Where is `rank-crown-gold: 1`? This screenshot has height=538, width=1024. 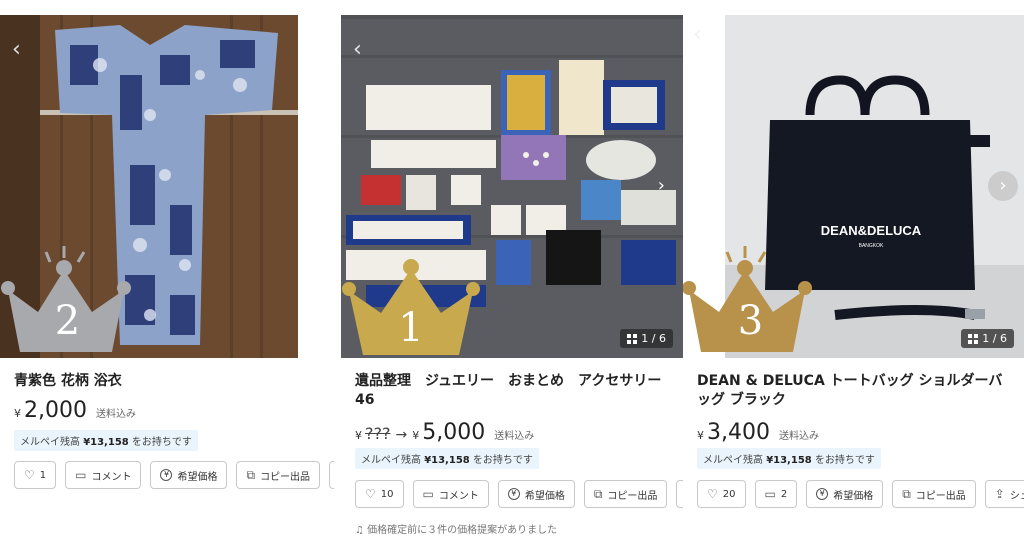 rank-crown-gold: 1 is located at coordinates (411, 306).